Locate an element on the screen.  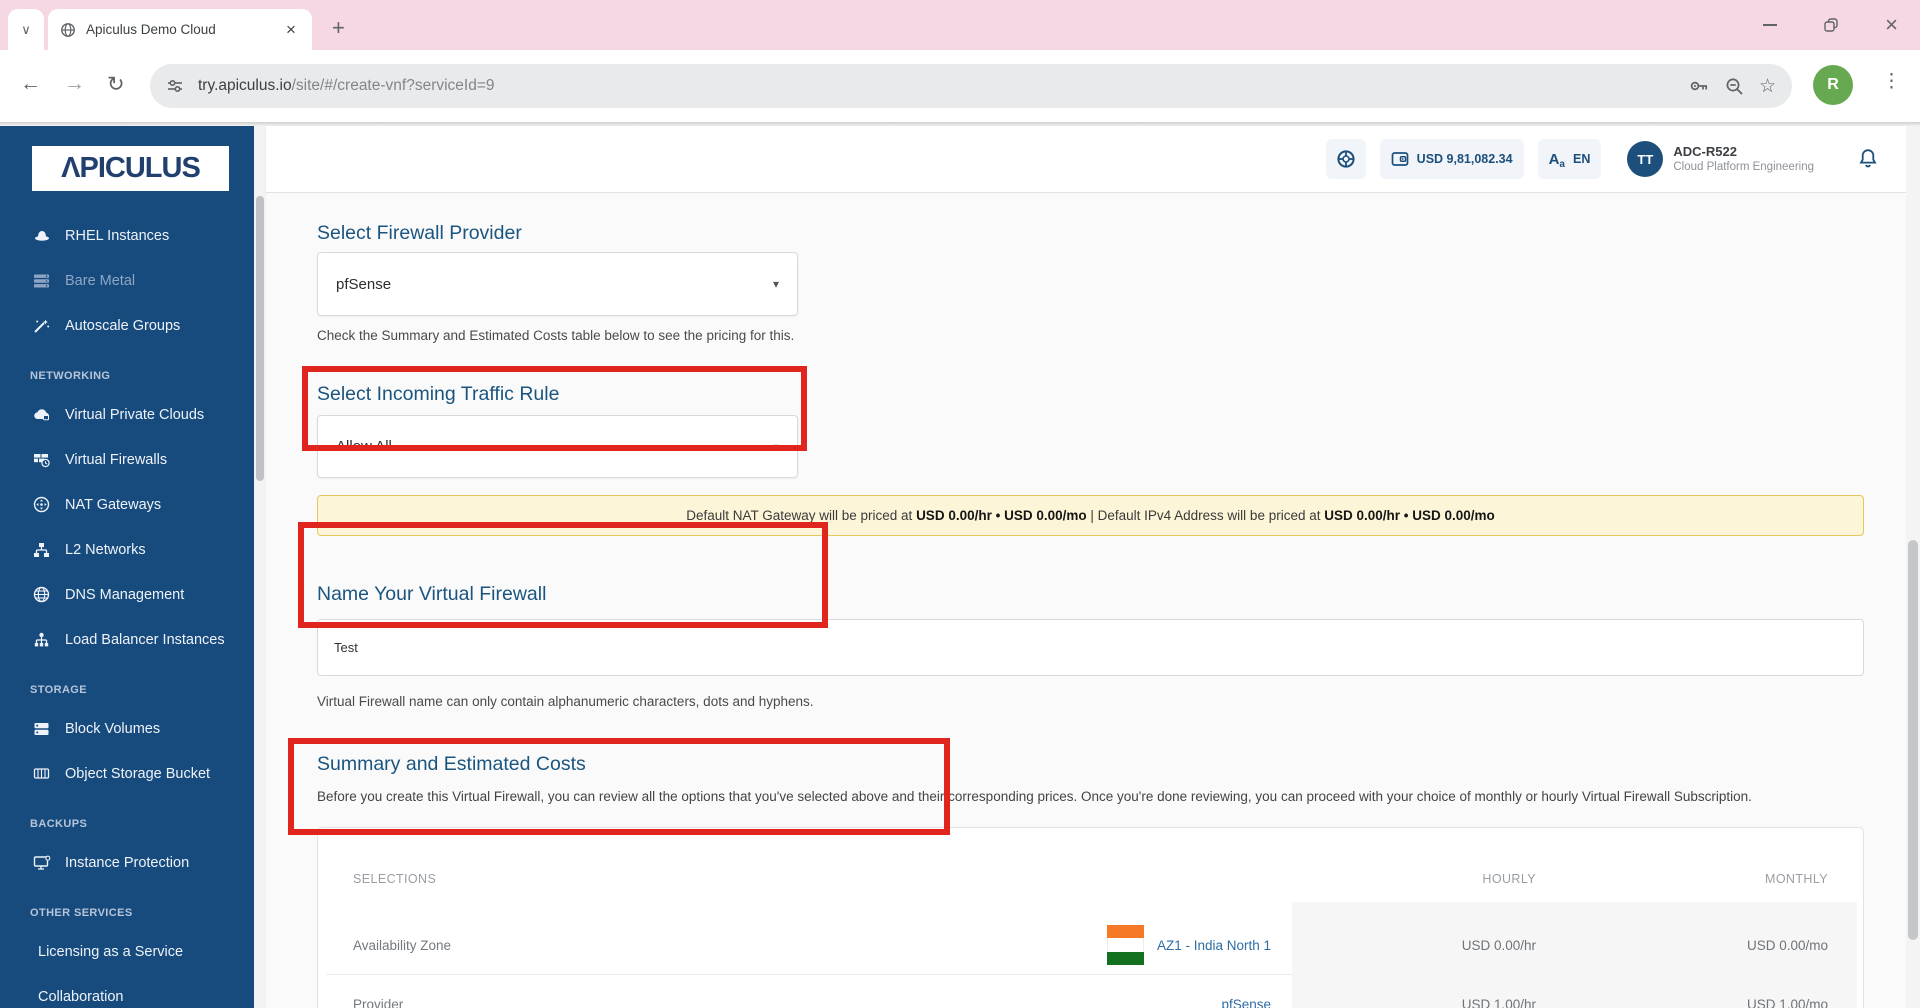
browser-tab: Apiculus Demo Cloud × is located at coordinates (180, 29).